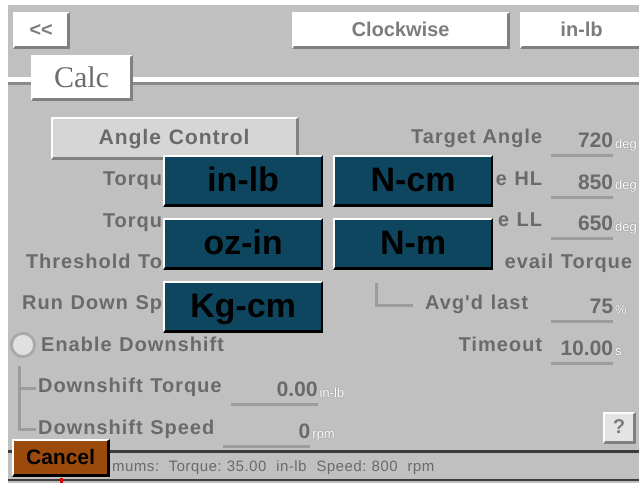 This screenshot has height=483, width=639. Describe the element at coordinates (41, 30) in the screenshot. I see `back-button: <<` at that location.